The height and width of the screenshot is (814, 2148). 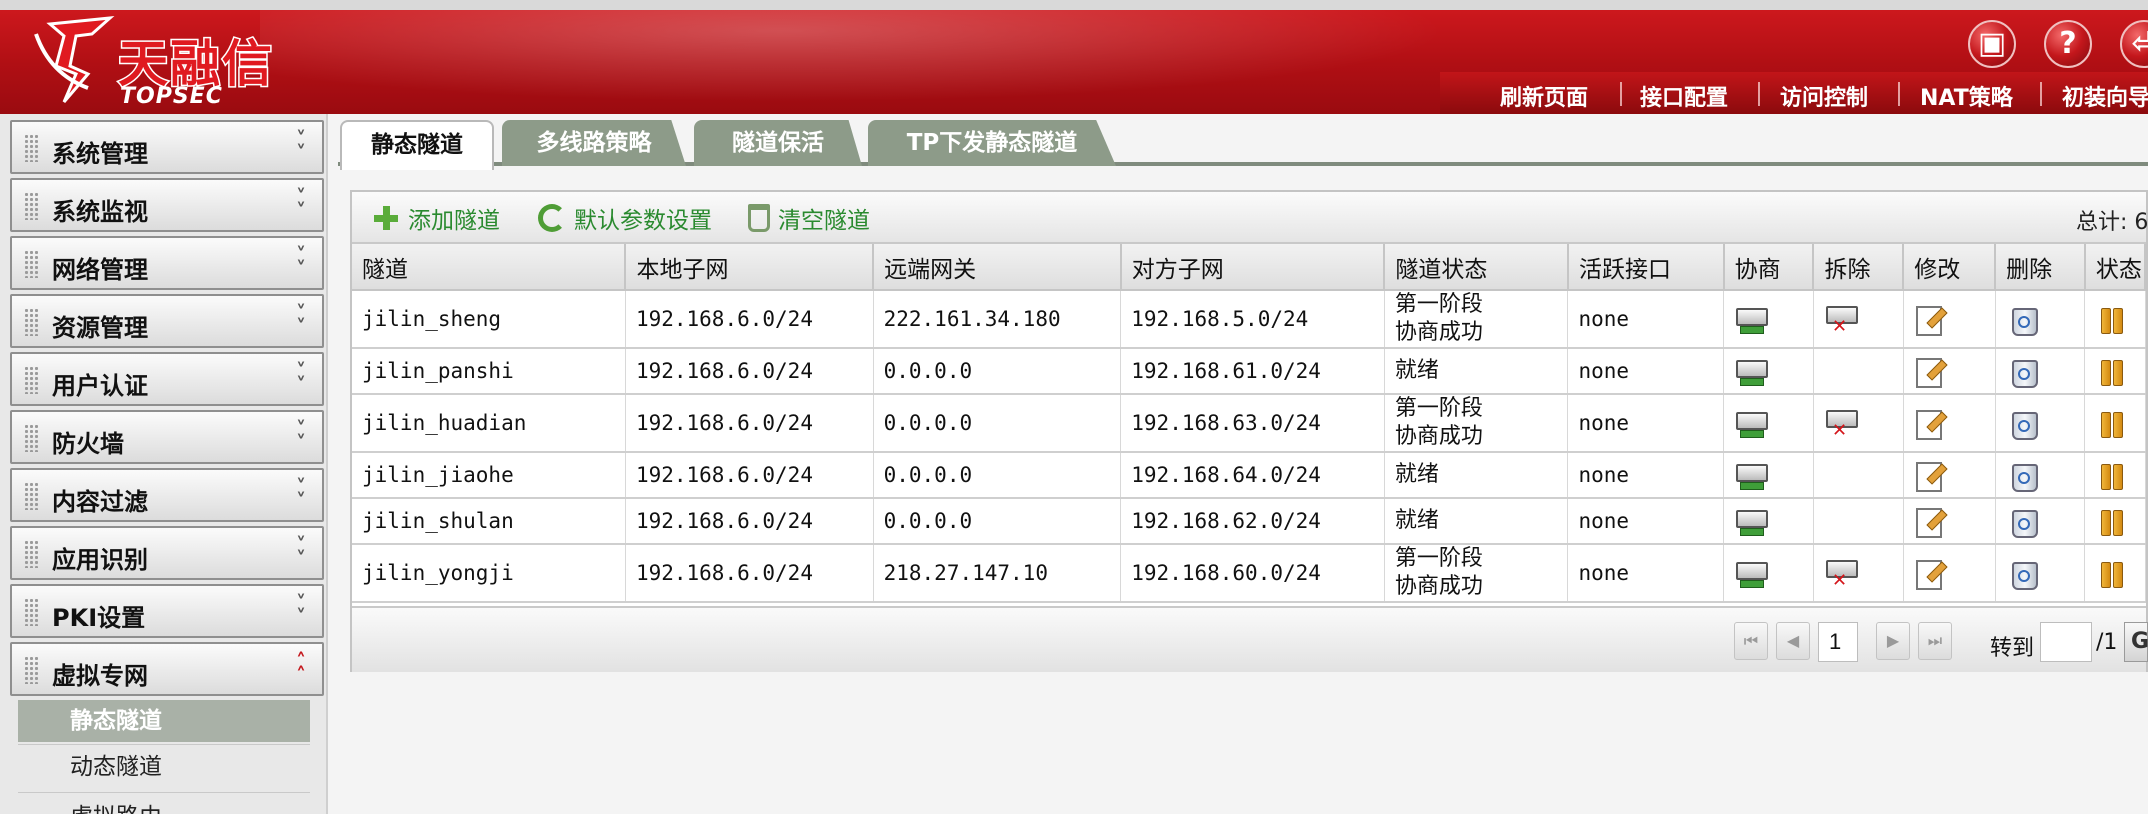 I want to click on col-header-remote-gateway: 远端网关, so click(x=997, y=267).